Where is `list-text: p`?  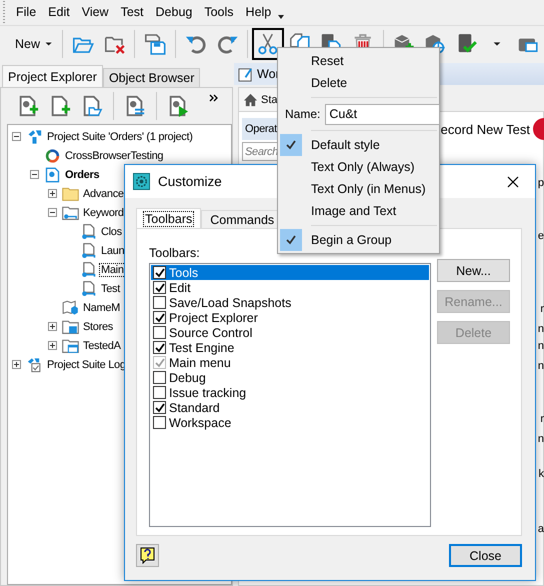 list-text: p is located at coordinates (541, 183).